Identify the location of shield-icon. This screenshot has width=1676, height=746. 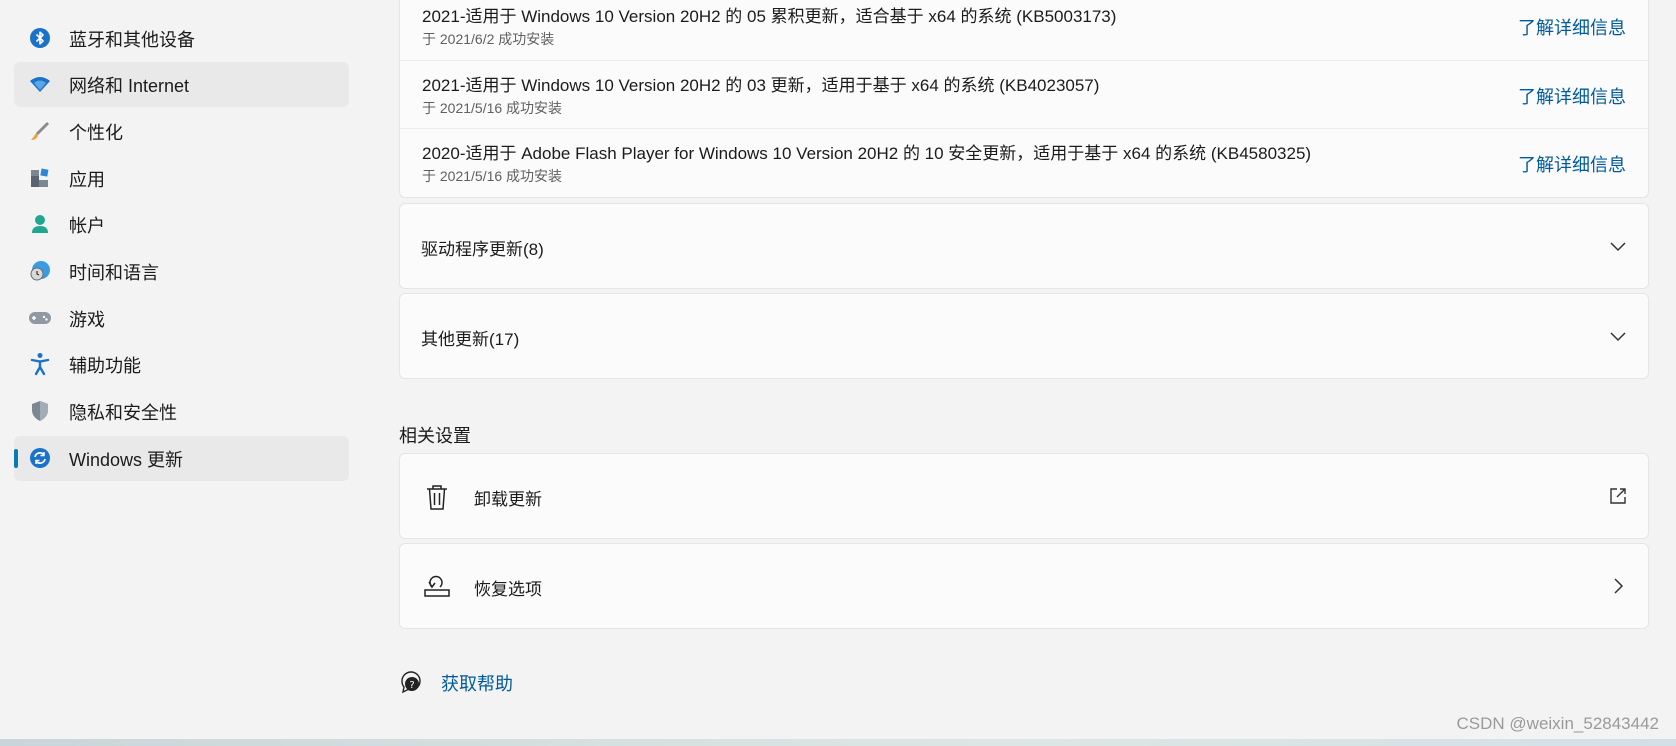
(40, 411).